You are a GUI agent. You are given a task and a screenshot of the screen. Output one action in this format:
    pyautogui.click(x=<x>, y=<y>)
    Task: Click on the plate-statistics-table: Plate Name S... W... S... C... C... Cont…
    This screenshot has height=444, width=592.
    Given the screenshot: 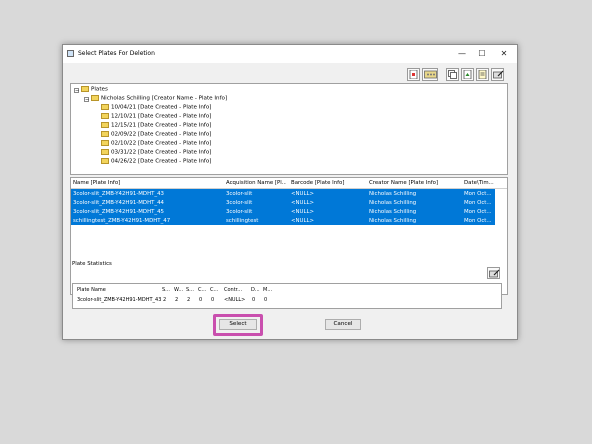 What is the action you would take?
    pyautogui.click(x=287, y=296)
    